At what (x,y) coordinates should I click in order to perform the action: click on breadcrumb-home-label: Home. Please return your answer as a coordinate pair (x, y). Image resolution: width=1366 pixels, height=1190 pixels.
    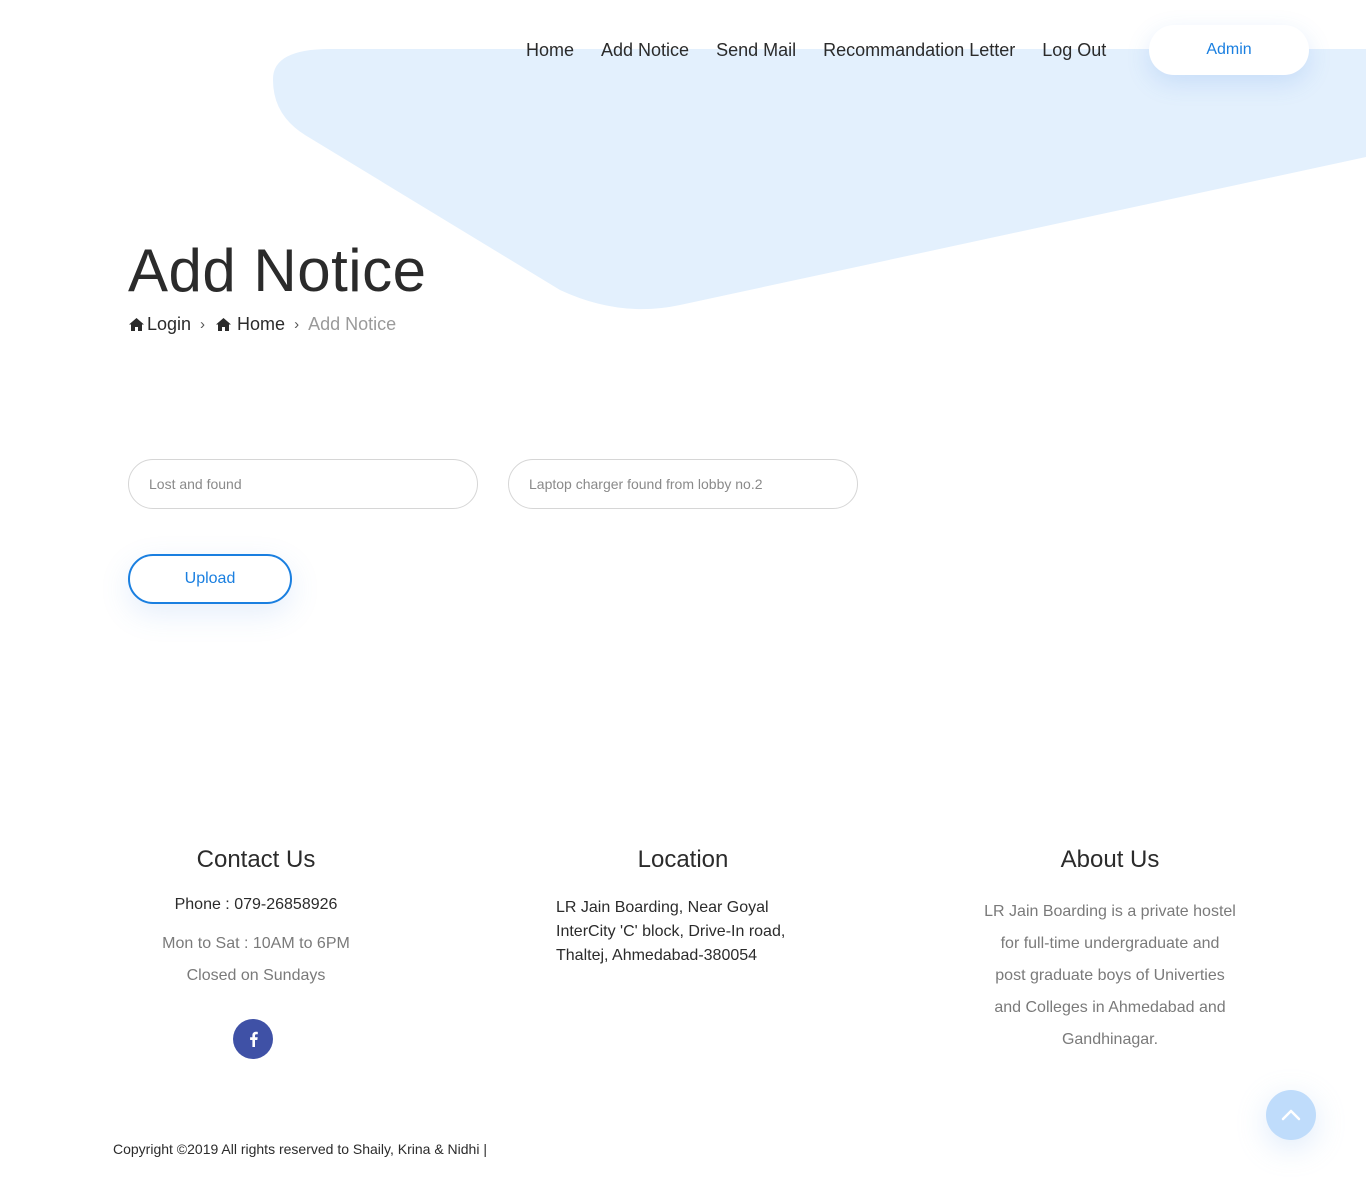
    Looking at the image, I should click on (261, 324).